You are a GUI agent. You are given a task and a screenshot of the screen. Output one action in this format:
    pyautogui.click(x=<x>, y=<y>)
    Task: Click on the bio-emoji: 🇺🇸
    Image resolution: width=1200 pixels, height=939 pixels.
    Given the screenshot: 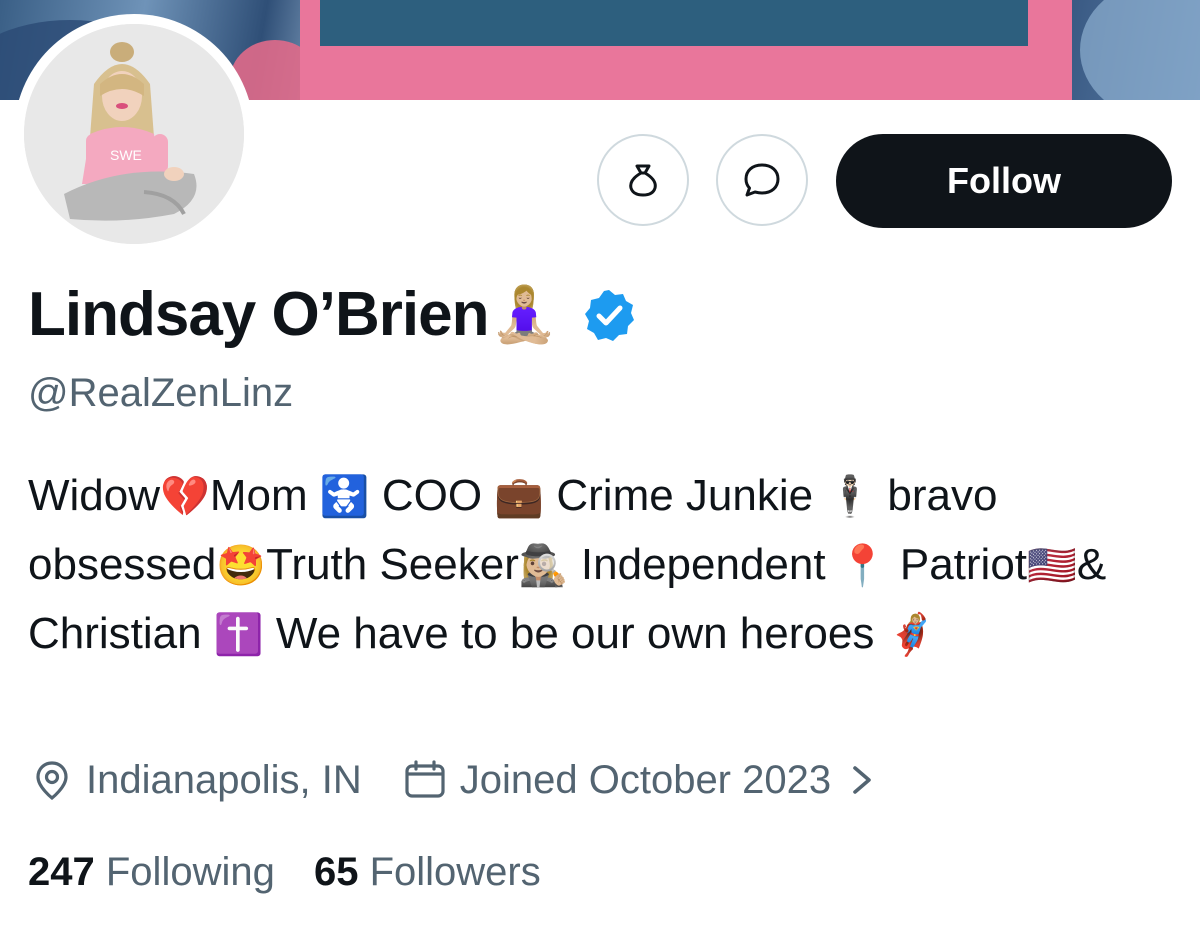 What is the action you would take?
    pyautogui.click(x=1052, y=566)
    